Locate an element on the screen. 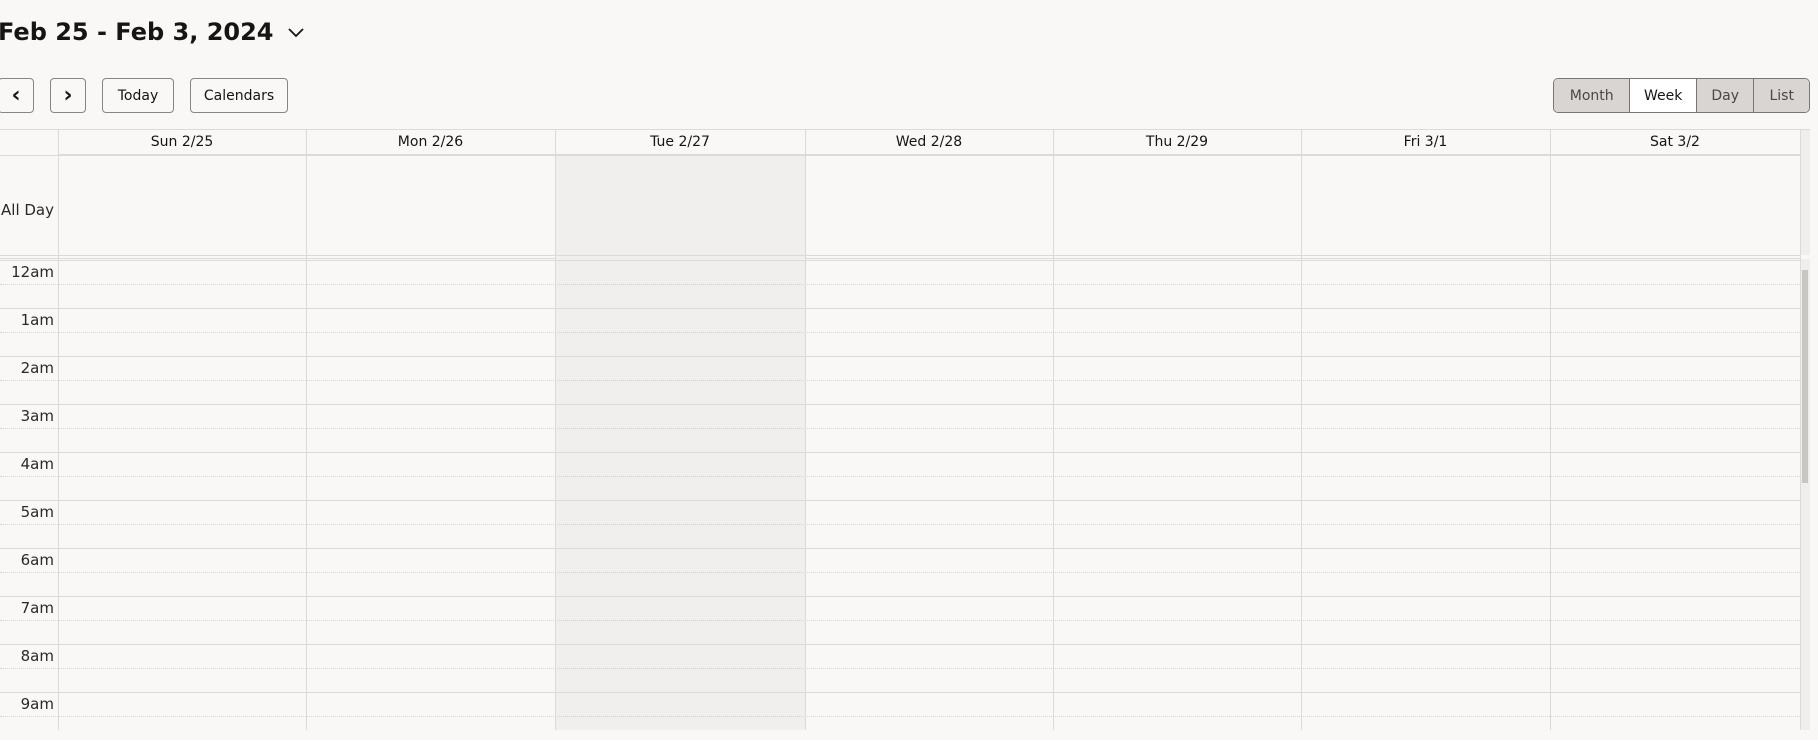 This screenshot has width=1818, height=740. day-header: Thu 2/29 is located at coordinates (1177, 142).